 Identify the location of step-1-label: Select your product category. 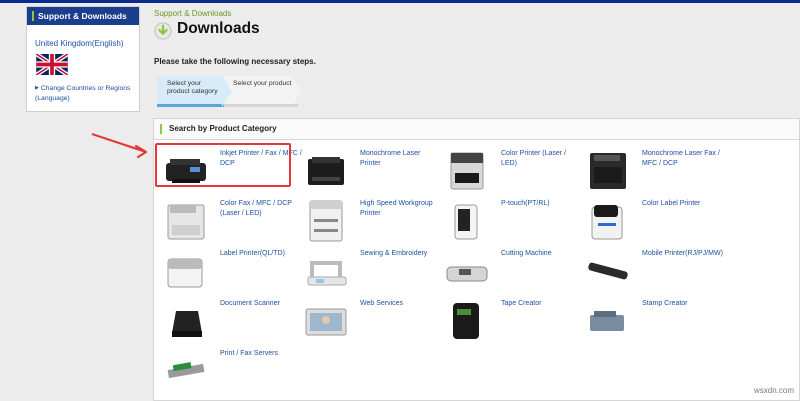
(192, 87).